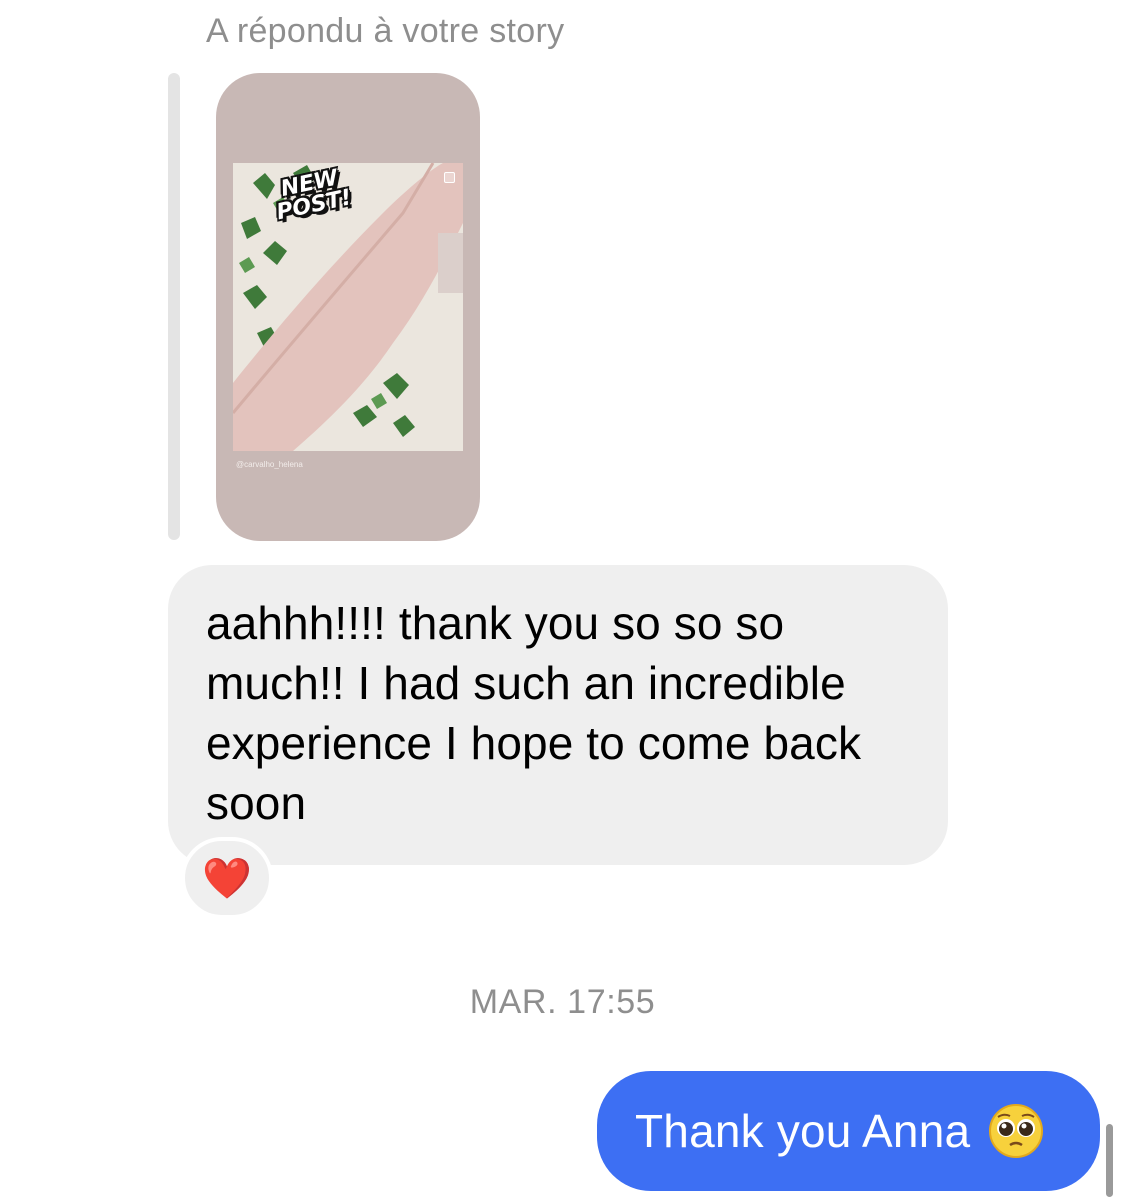  I want to click on outgoing-message-bubble: Thank you Anna, so click(848, 1131).